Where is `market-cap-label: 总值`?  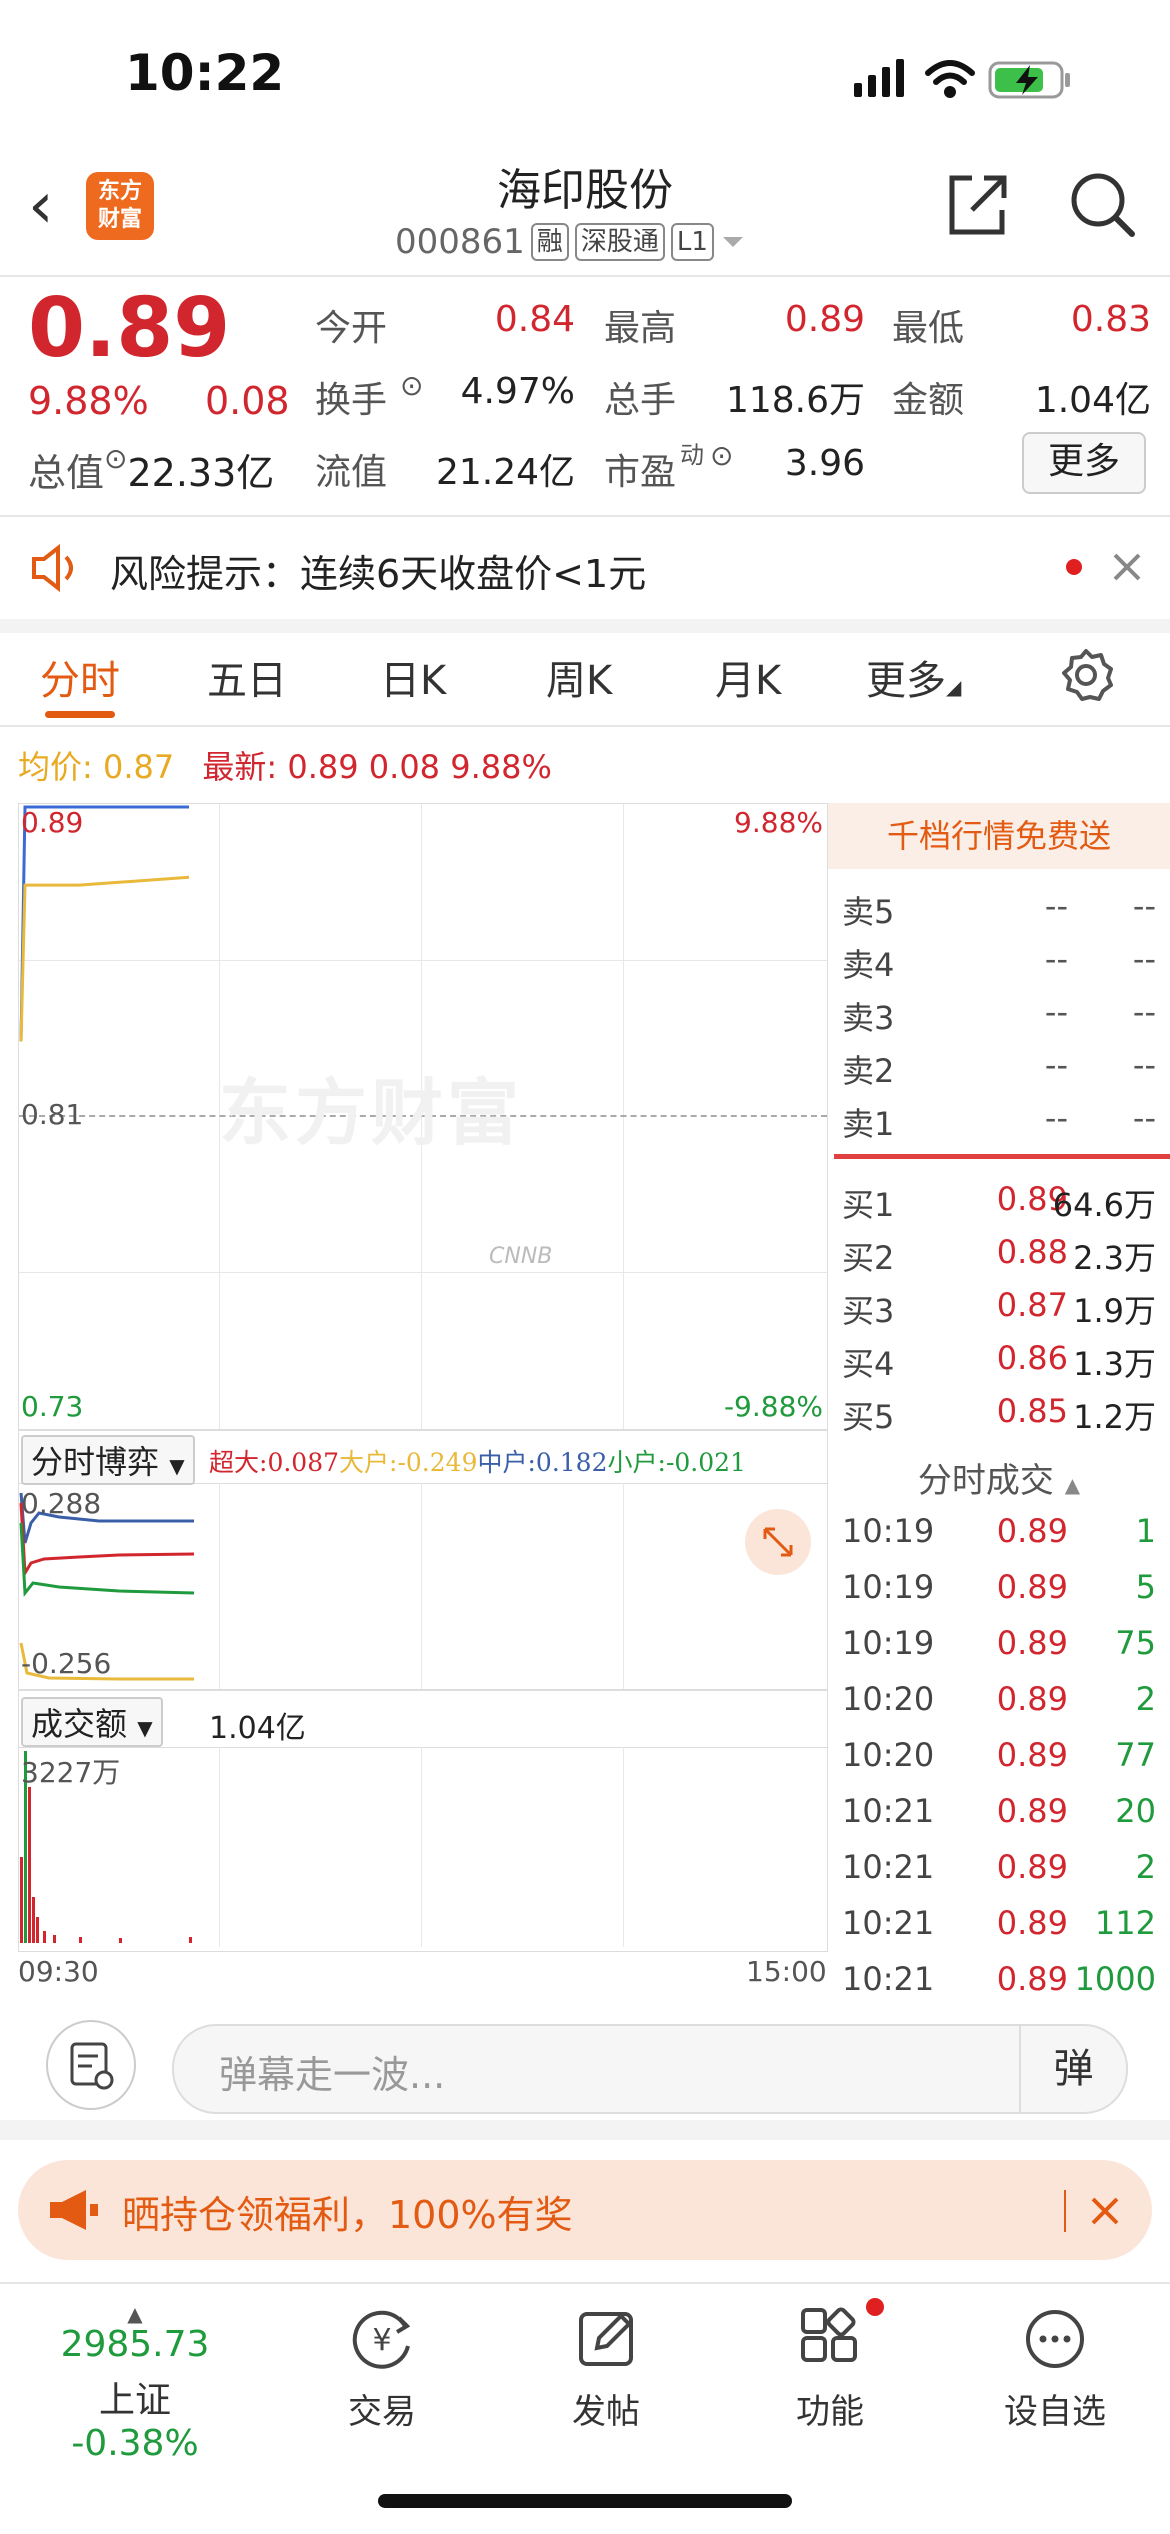
market-cap-label: 总值 is located at coordinates (66, 473).